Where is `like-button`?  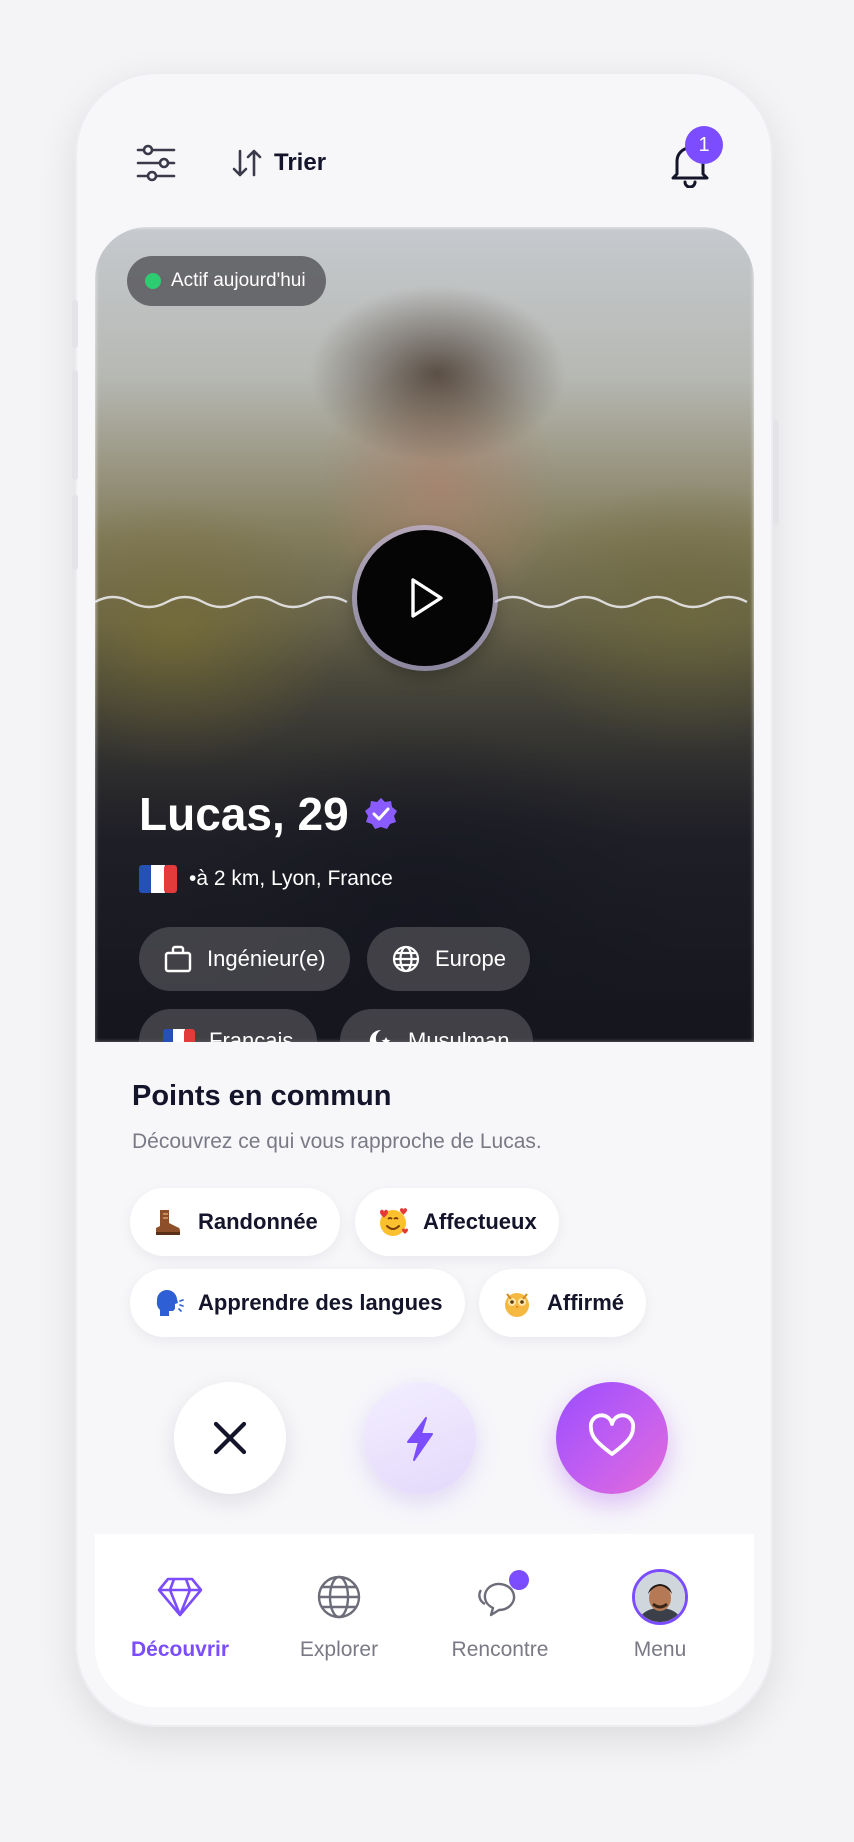
like-button is located at coordinates (612, 1438).